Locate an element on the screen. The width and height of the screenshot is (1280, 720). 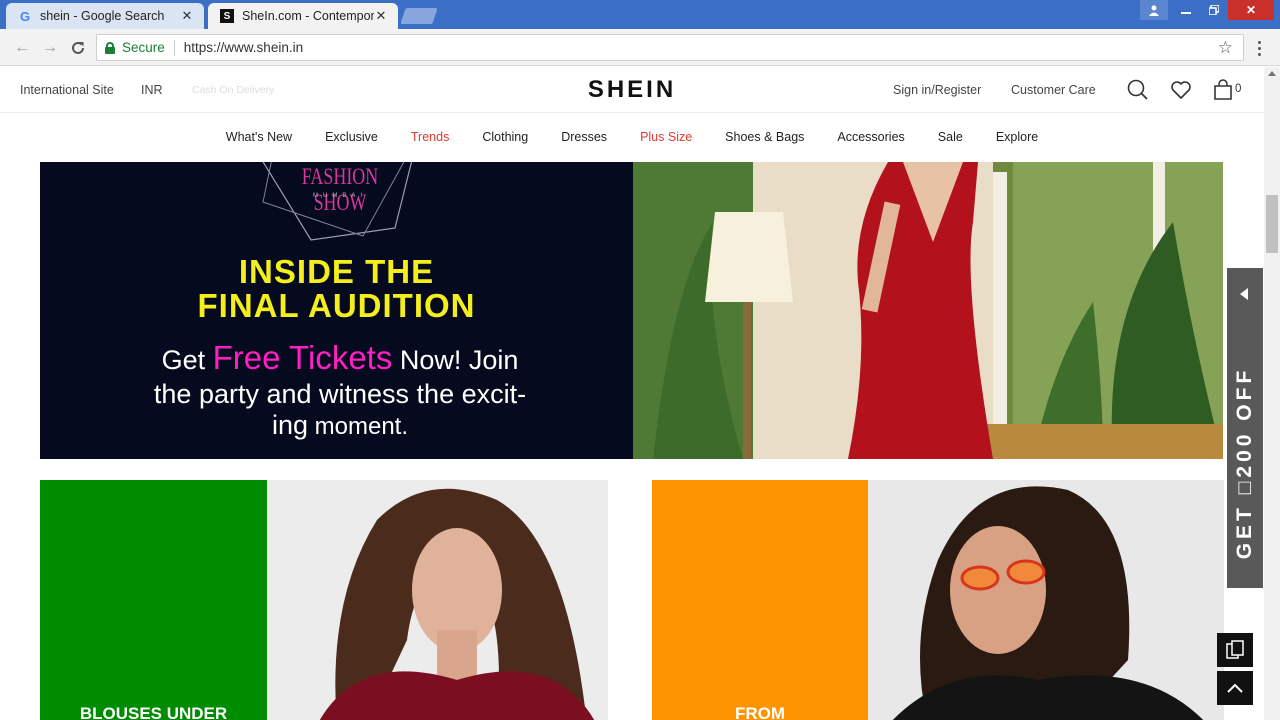
nav-accessories: Accessories is located at coordinates (870, 137).